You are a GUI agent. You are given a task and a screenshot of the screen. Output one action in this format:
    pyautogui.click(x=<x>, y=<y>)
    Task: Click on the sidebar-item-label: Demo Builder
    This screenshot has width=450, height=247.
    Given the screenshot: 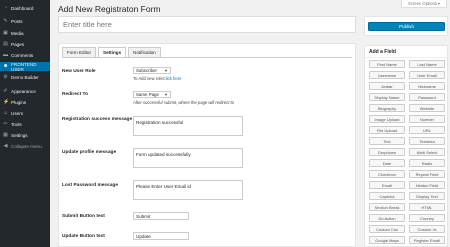 What is the action you would take?
    pyautogui.click(x=25, y=77)
    